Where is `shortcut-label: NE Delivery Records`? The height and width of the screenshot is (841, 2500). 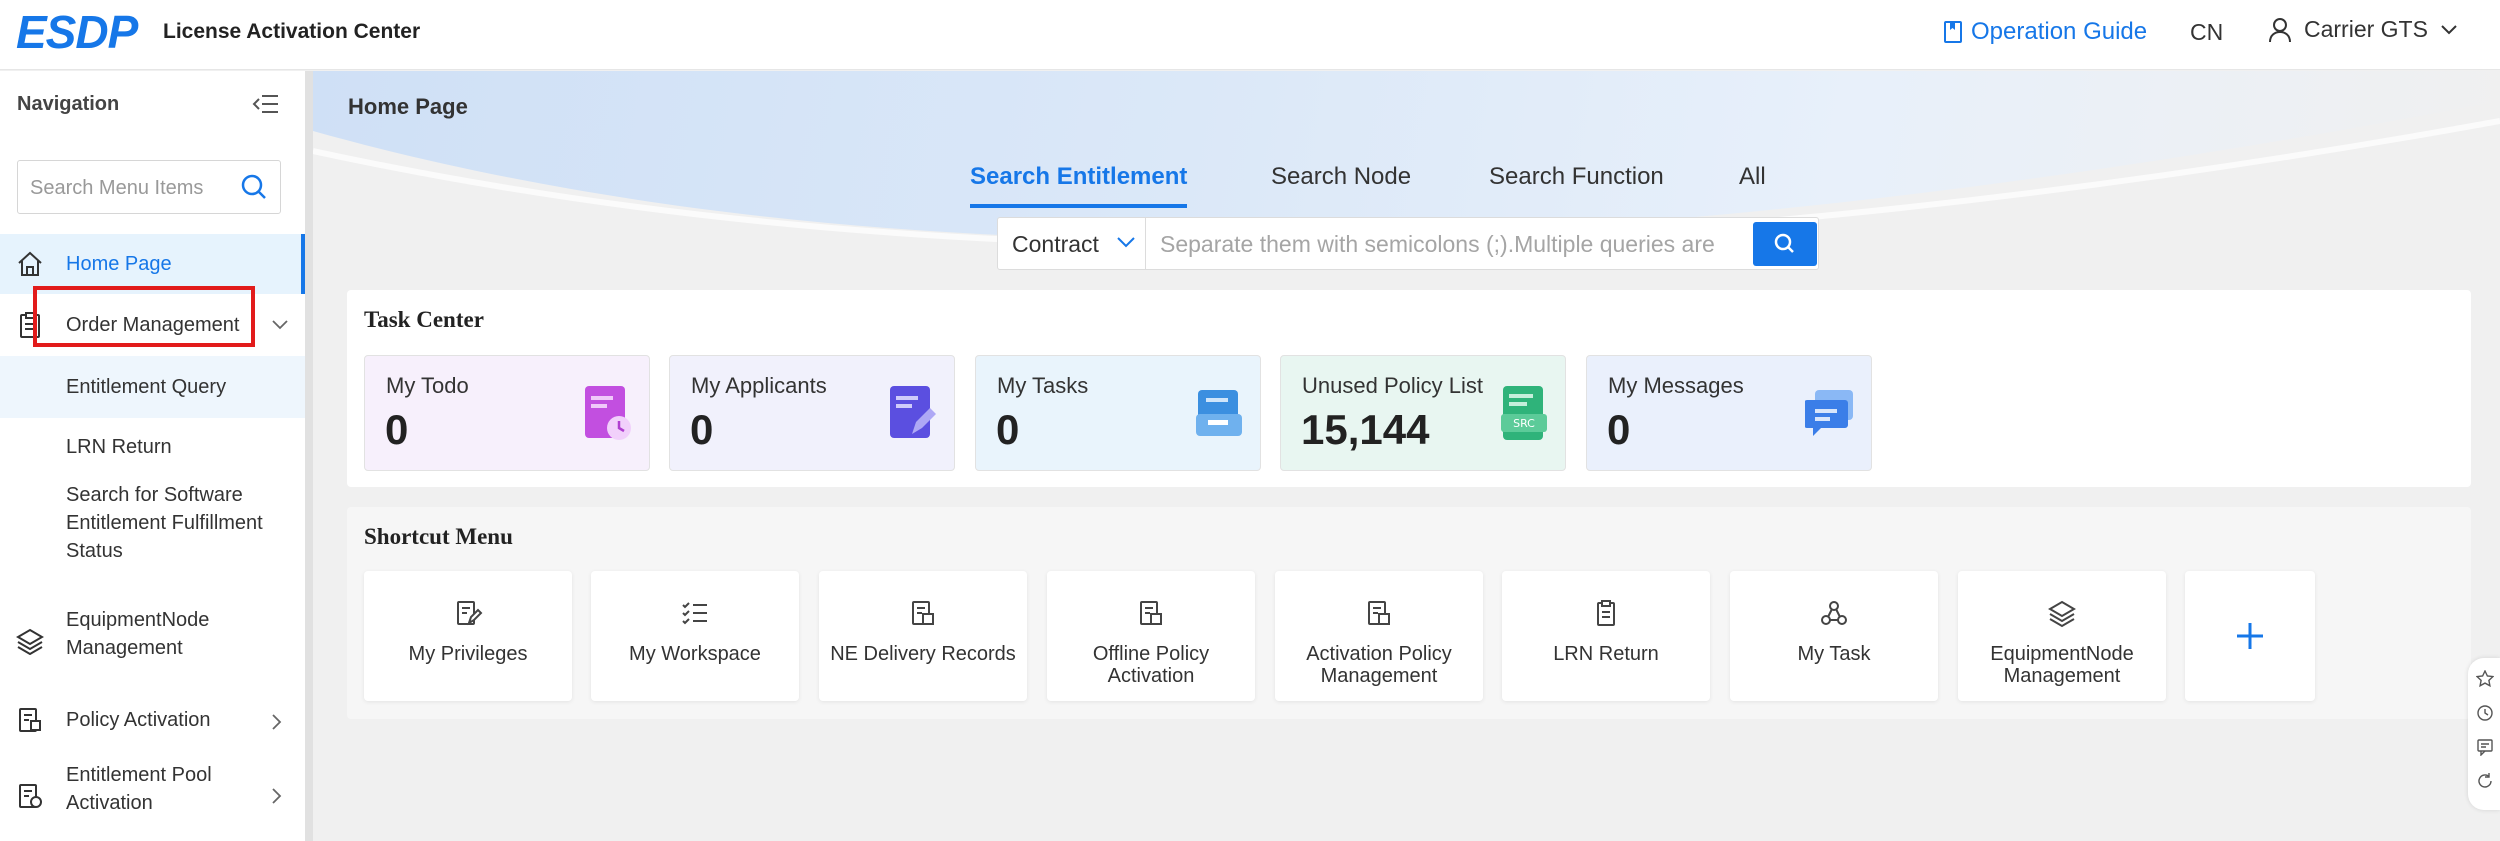
shortcut-label: NE Delivery Records is located at coordinates (923, 654).